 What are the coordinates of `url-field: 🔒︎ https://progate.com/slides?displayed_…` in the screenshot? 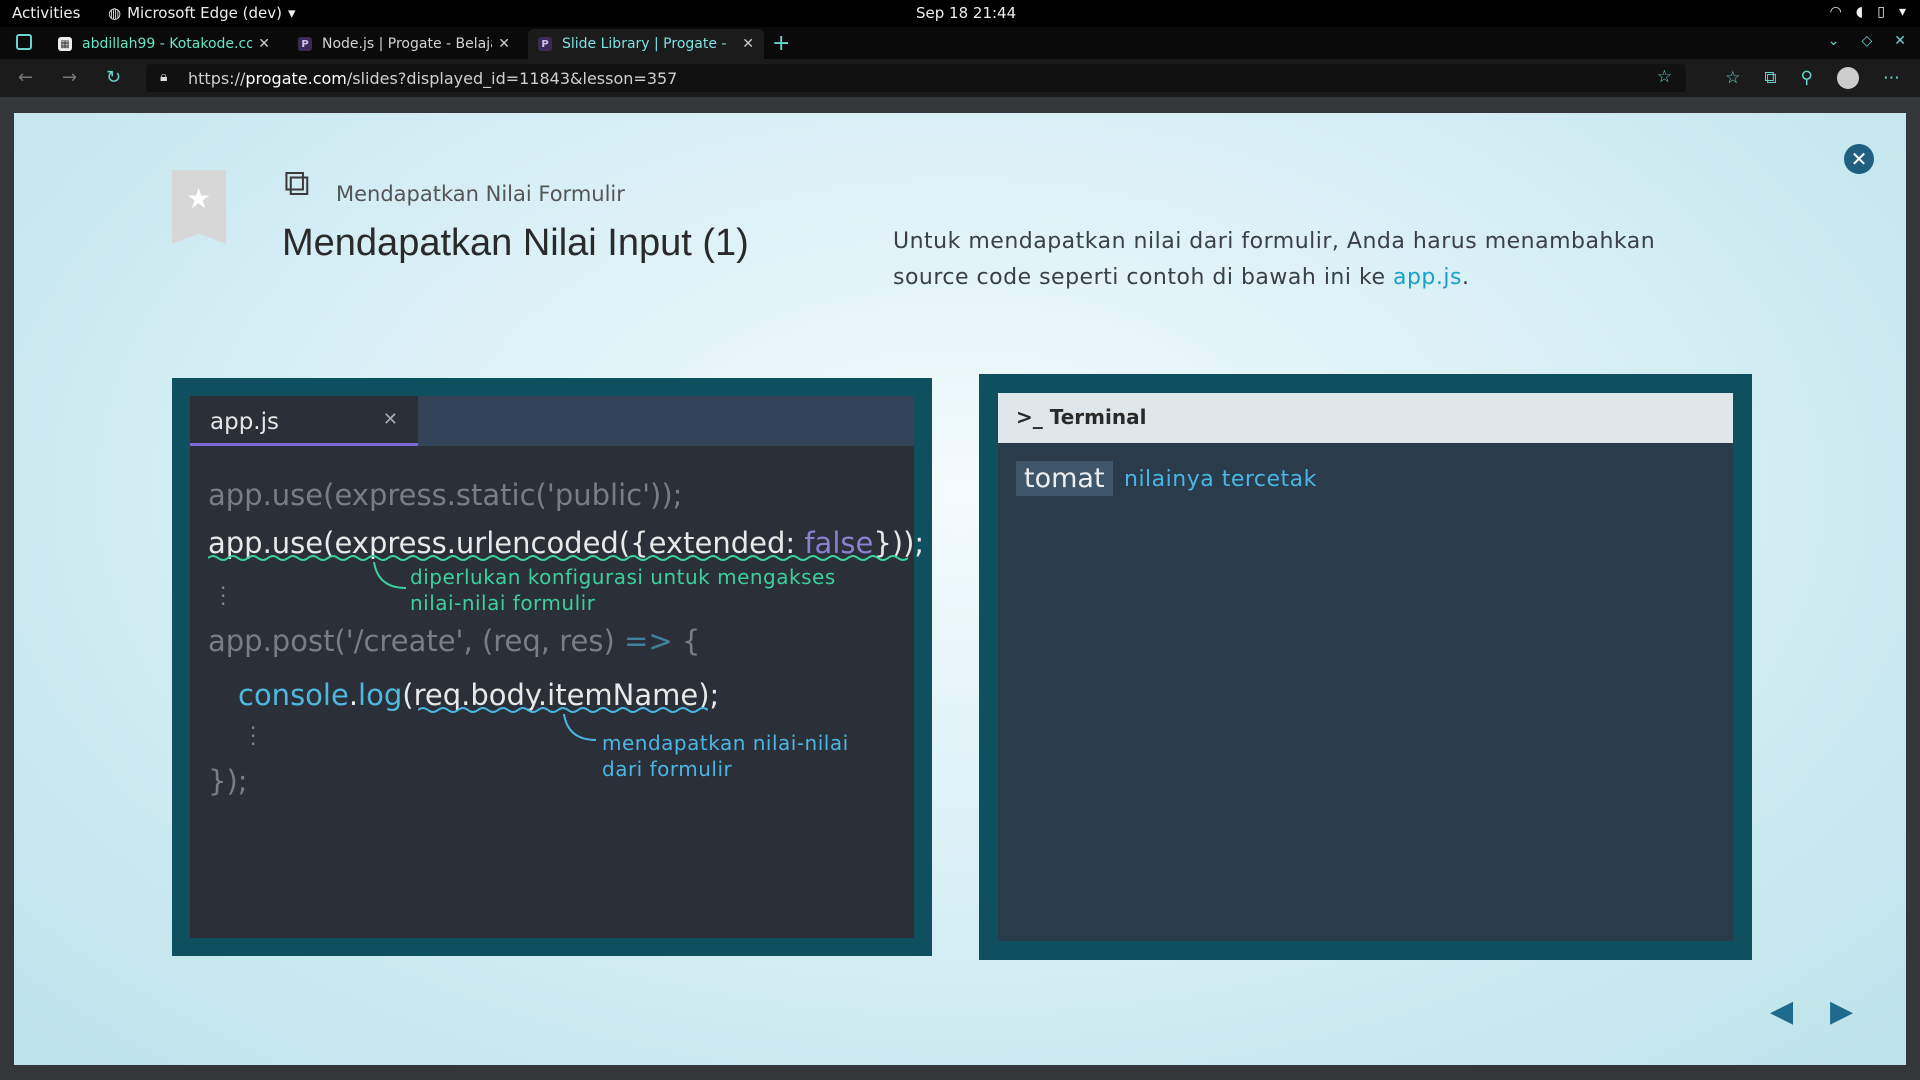 It's located at (916, 78).